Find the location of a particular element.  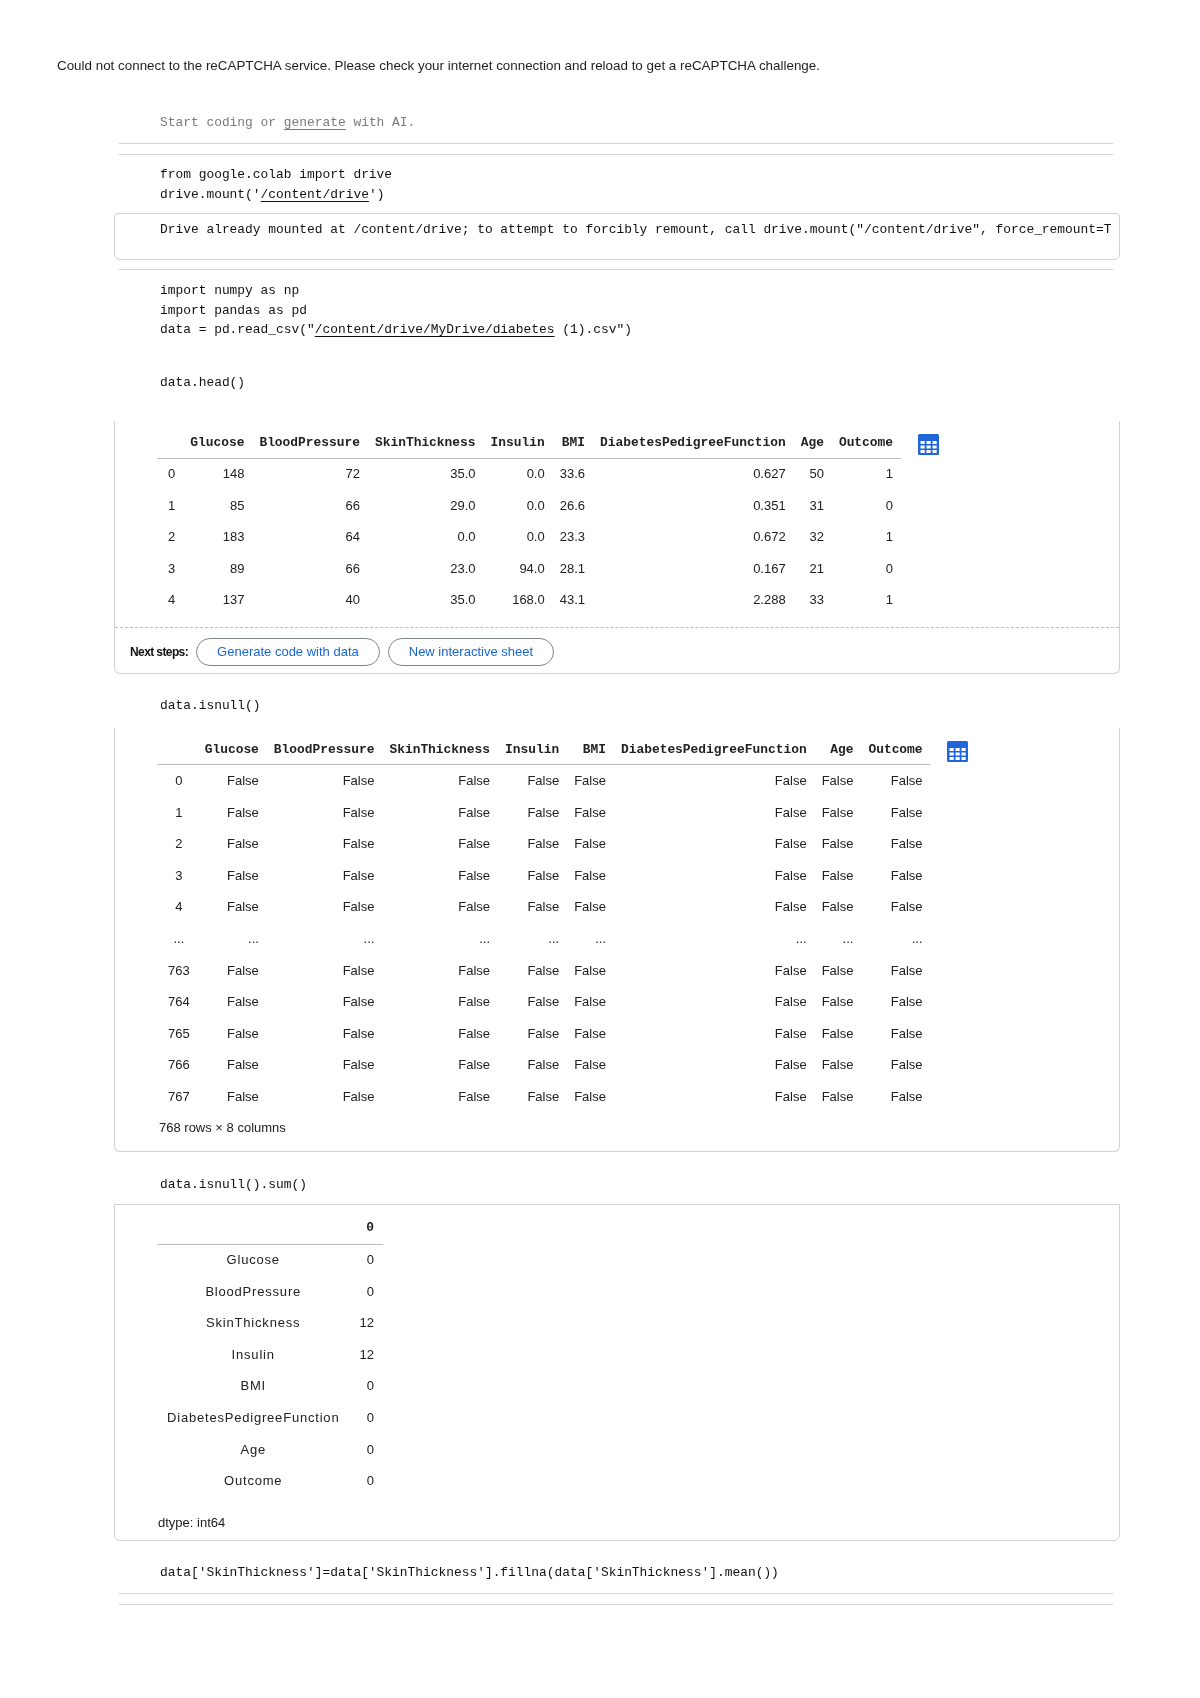

table-cell-text: 64 is located at coordinates (352, 537).